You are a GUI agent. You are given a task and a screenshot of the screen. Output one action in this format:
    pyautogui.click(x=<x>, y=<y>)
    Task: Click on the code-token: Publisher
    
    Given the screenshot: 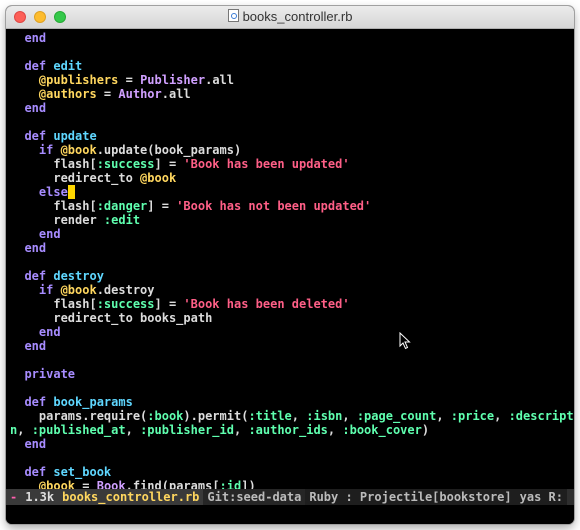 What is the action you would take?
    pyautogui.click(x=173, y=80)
    